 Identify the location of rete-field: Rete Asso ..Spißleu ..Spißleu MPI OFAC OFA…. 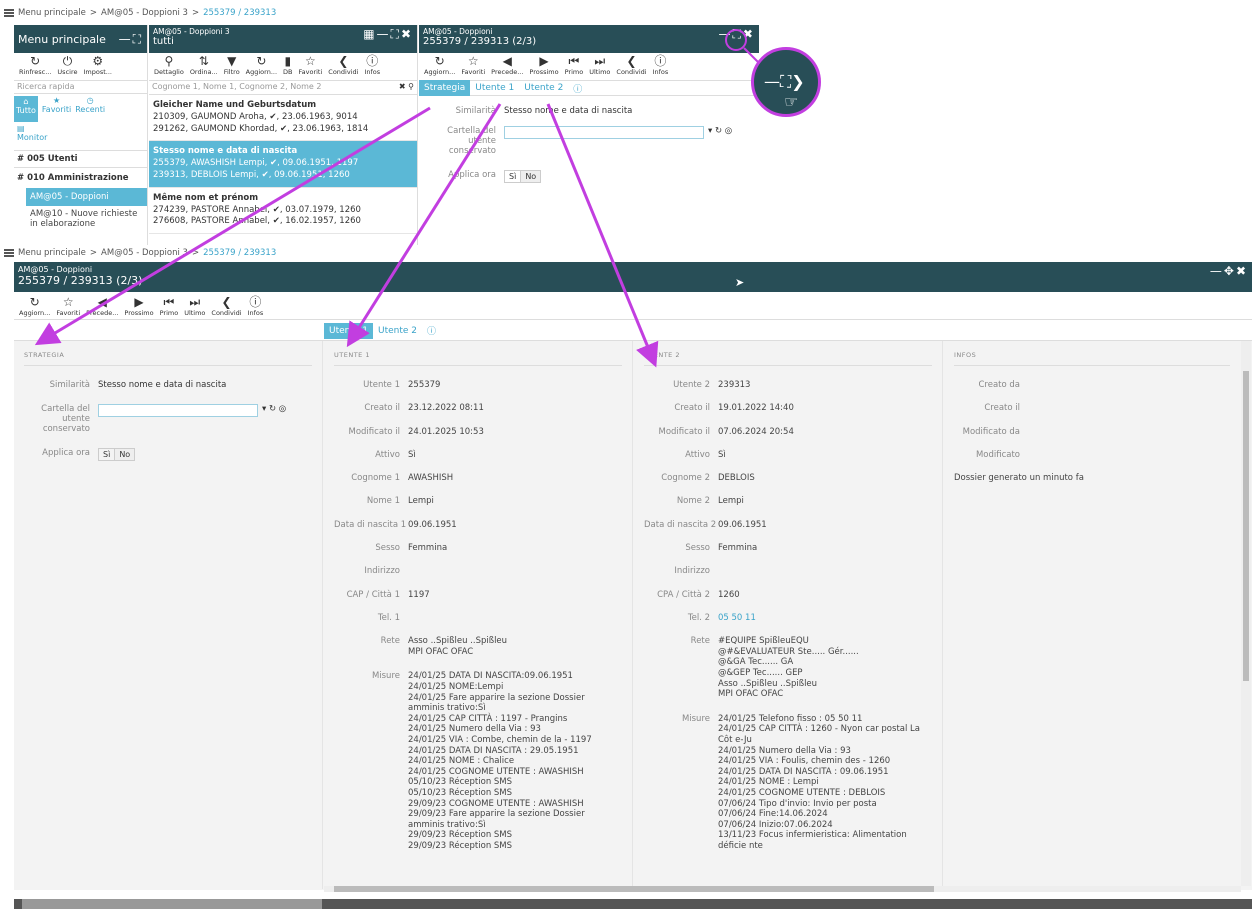
(478, 646).